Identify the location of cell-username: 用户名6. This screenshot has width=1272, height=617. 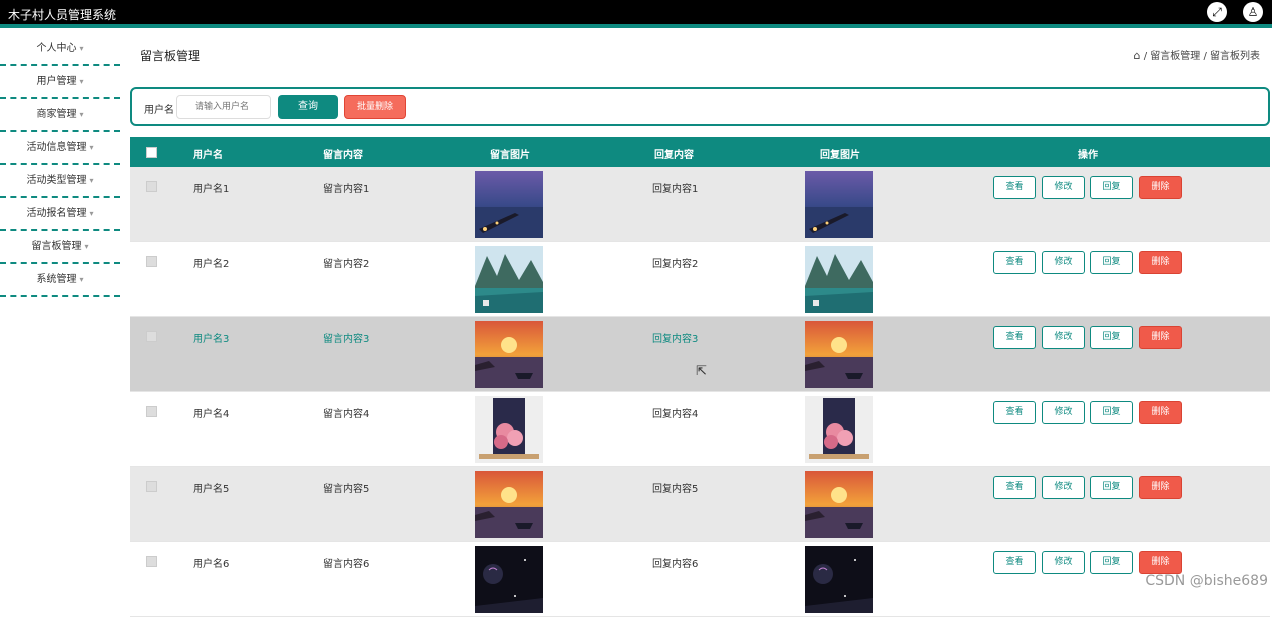
(211, 562).